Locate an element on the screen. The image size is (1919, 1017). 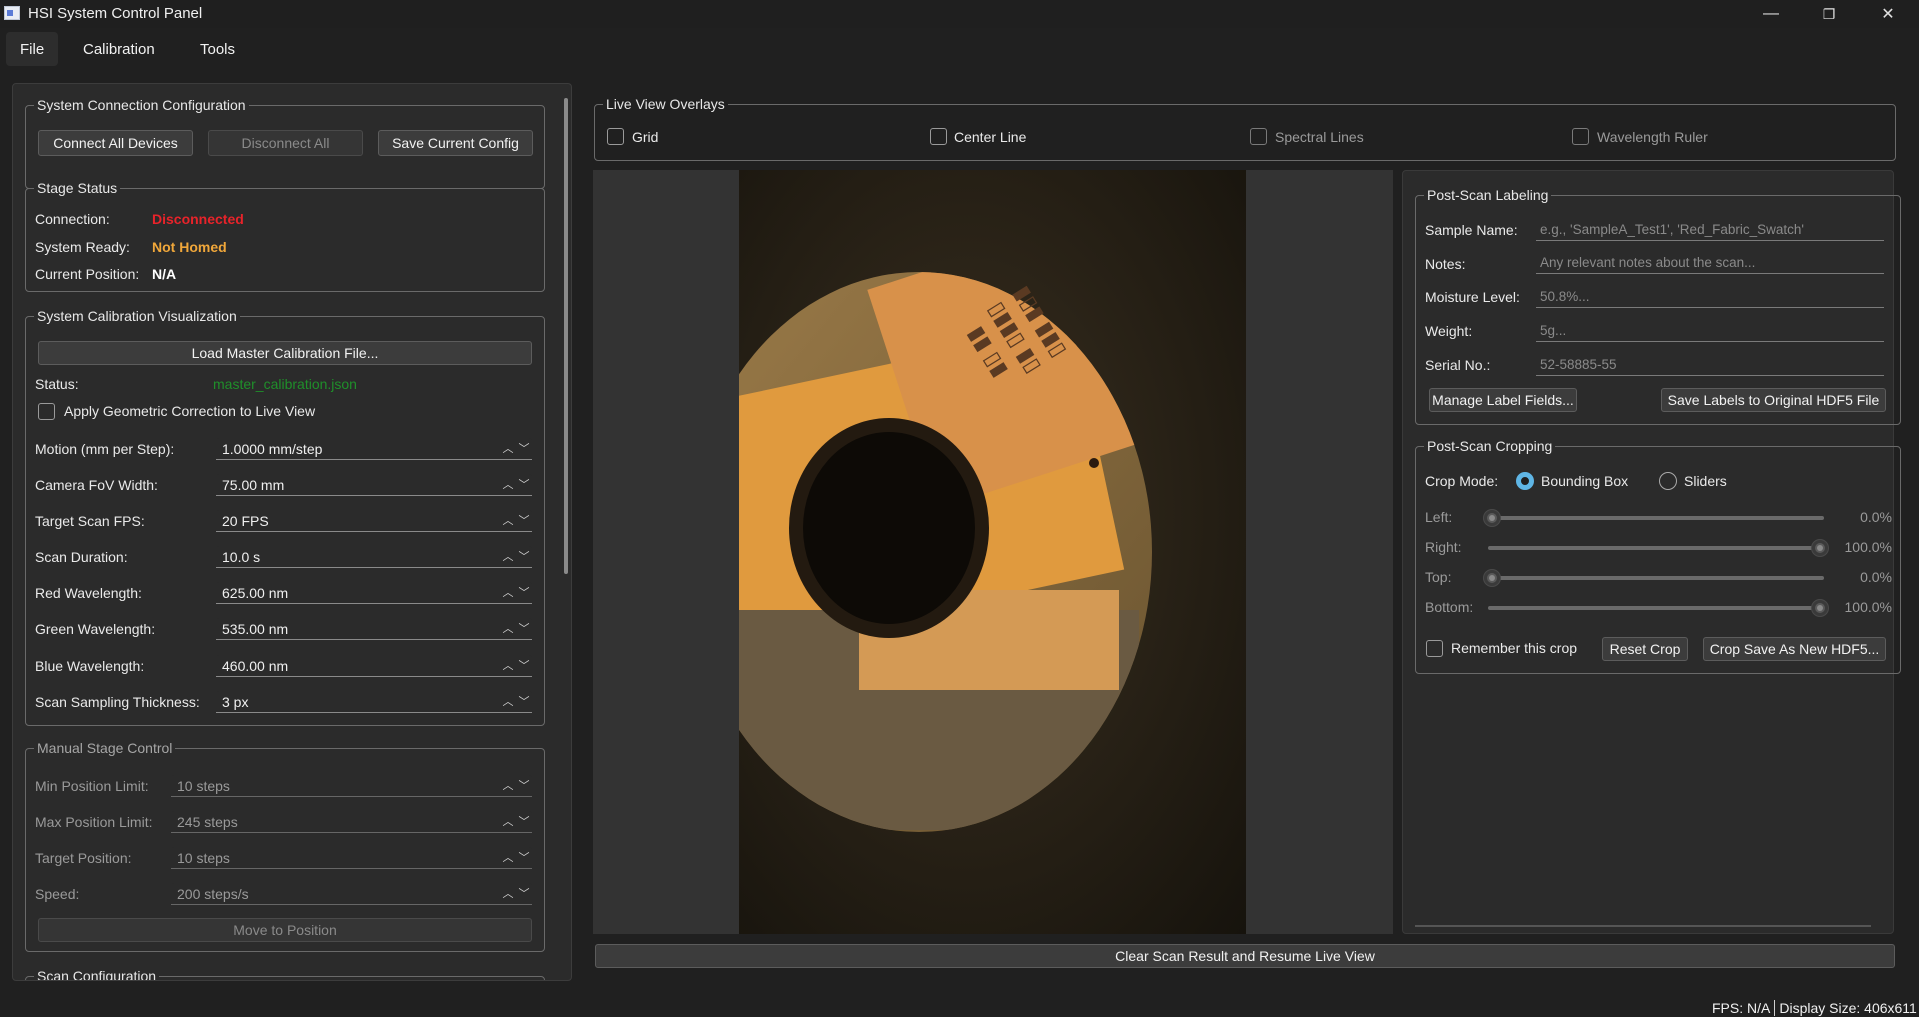
speed-label: Speed: is located at coordinates (57, 894).